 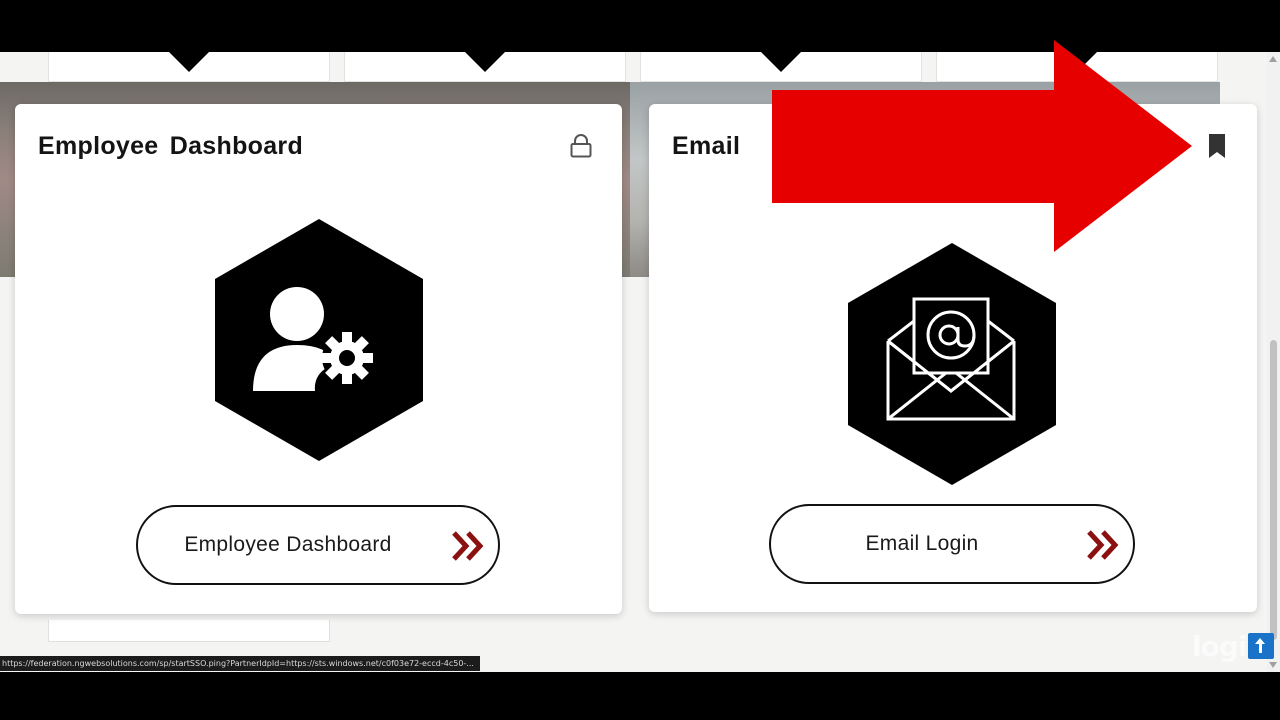 I want to click on watermark-logo-icon, so click(x=1261, y=646).